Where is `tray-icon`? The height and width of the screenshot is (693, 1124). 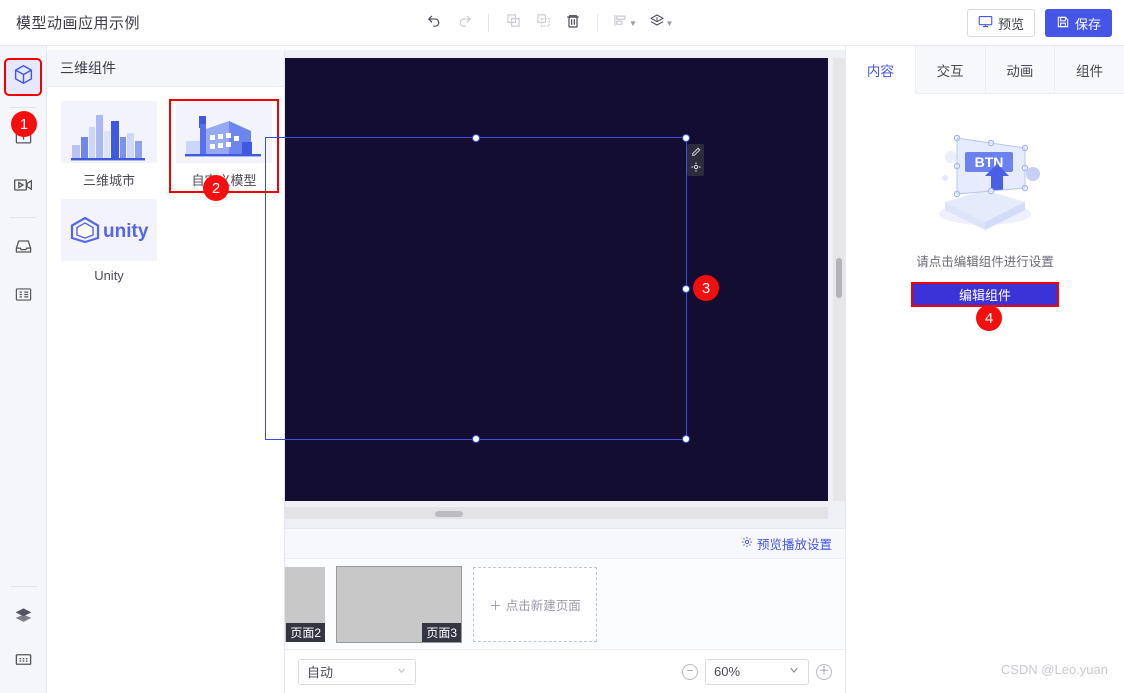
tray-icon is located at coordinates (23, 249).